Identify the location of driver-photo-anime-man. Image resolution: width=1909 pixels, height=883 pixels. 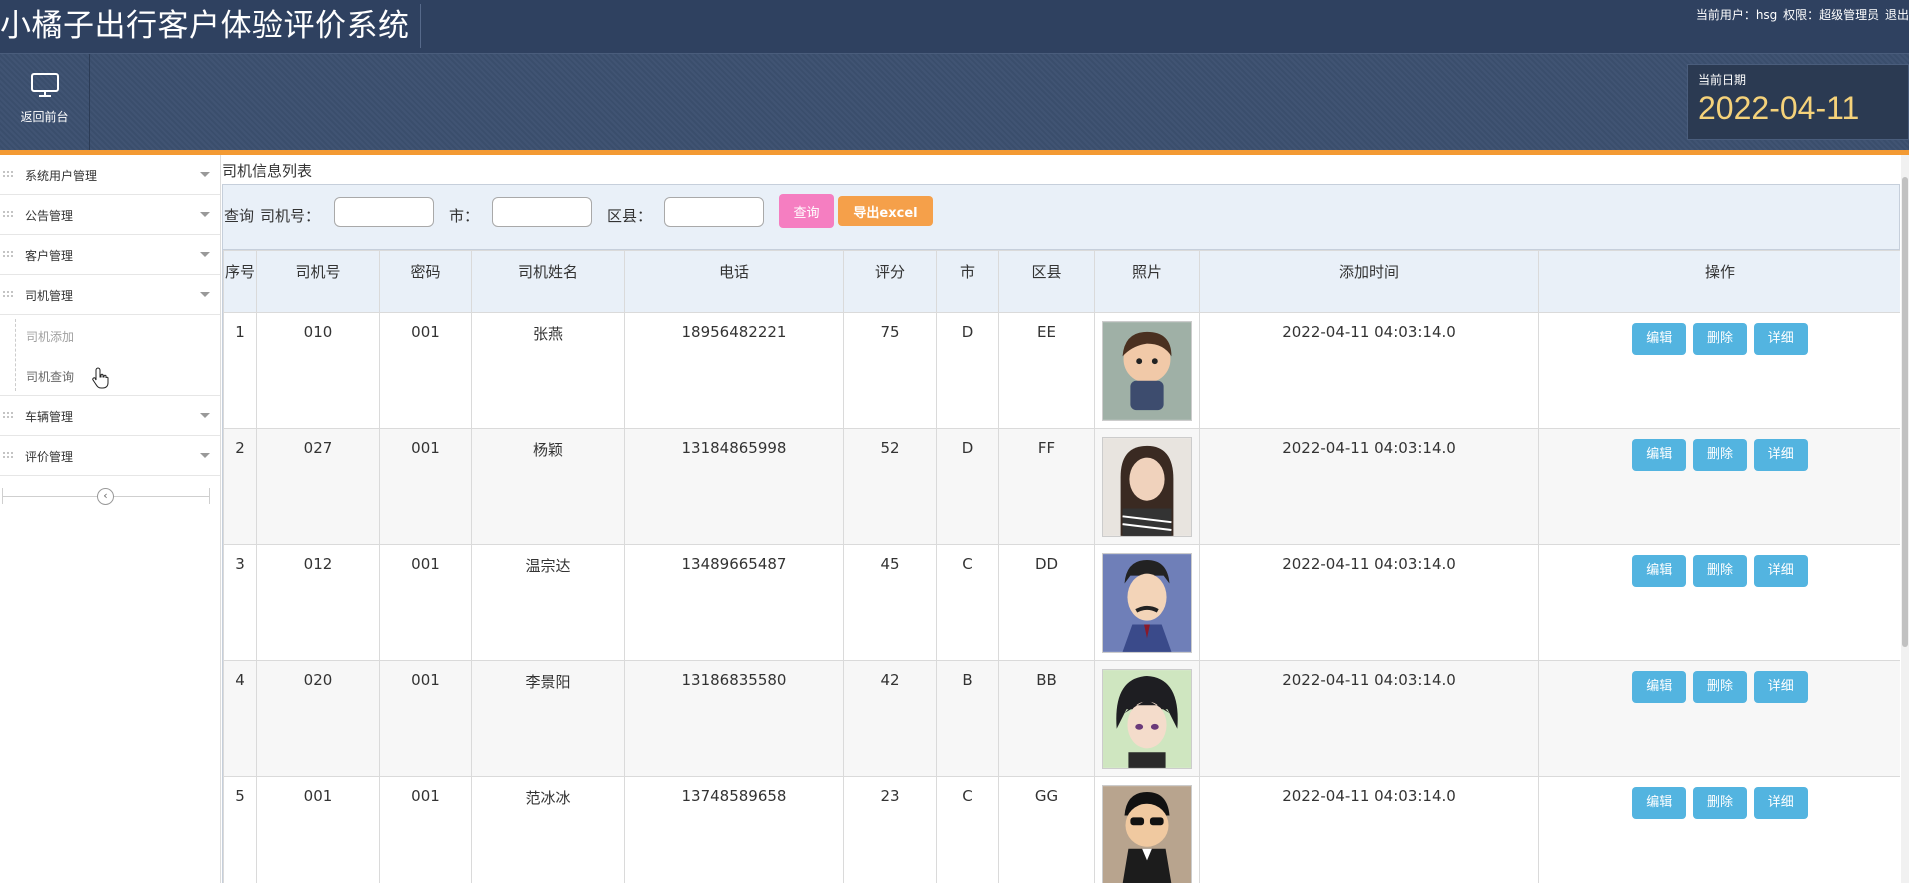
(1147, 603).